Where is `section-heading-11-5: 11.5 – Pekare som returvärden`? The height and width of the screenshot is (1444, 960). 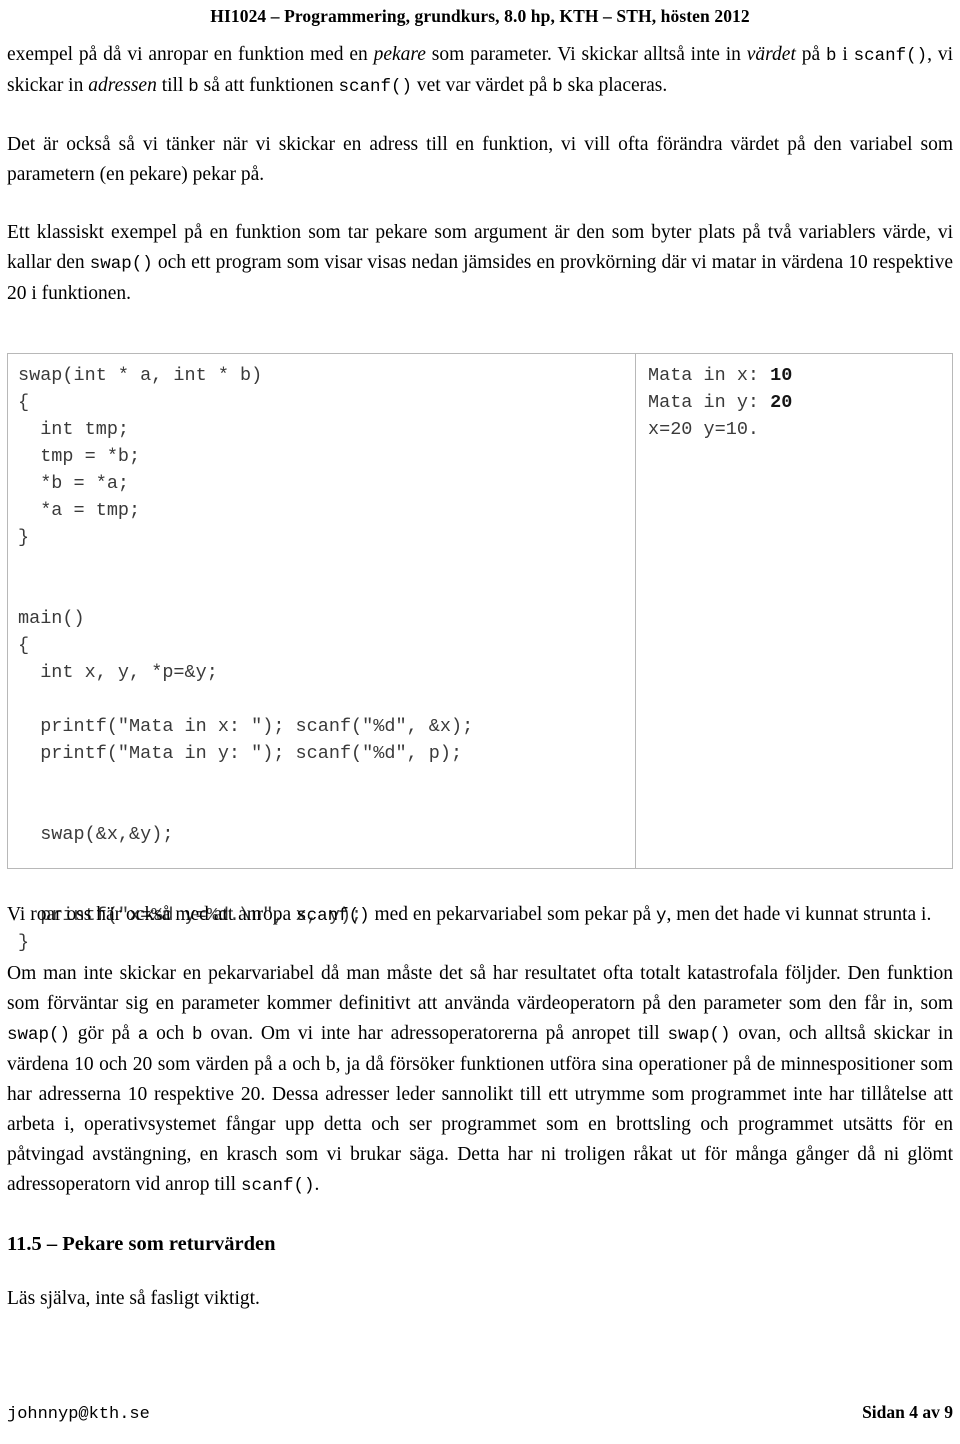 section-heading-11-5: 11.5 – Pekare som returvärden is located at coordinates (141, 1244).